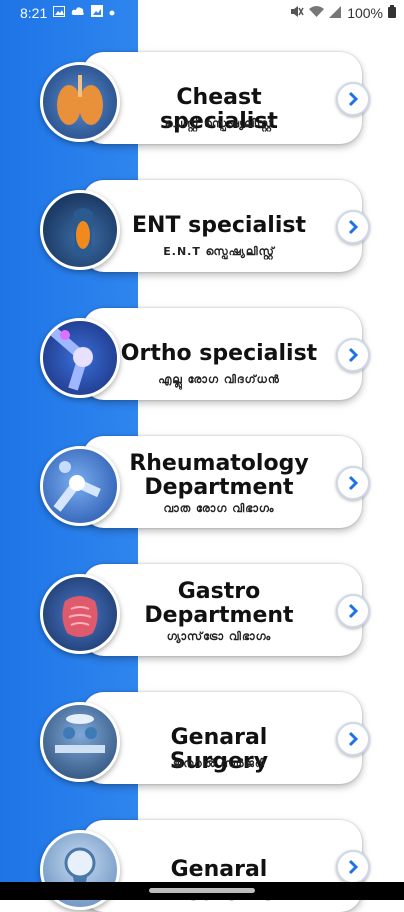 The image size is (404, 912). I want to click on throat-icon, so click(80, 230).